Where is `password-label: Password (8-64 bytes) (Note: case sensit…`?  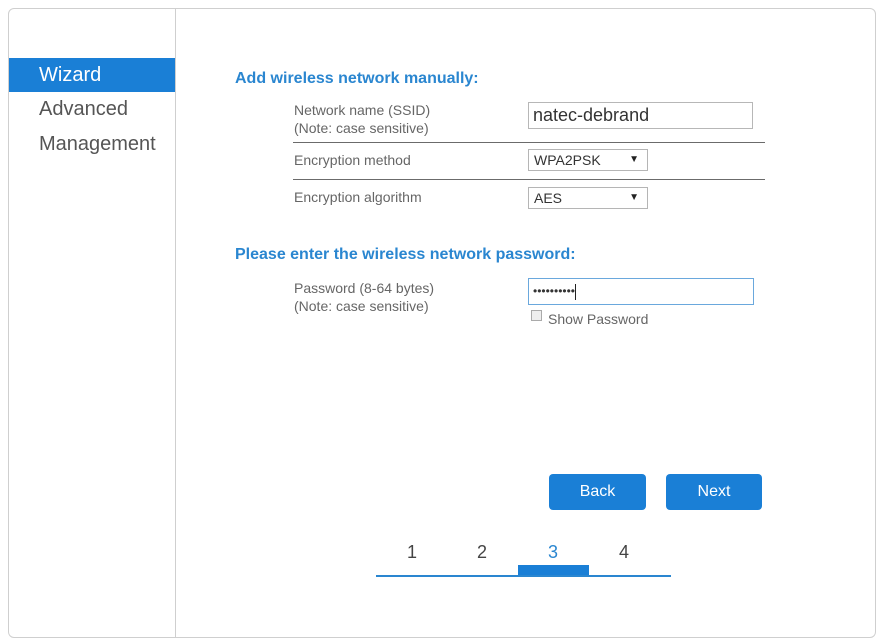
password-label: Password (8-64 bytes) (Note: case sensit… is located at coordinates (364, 297).